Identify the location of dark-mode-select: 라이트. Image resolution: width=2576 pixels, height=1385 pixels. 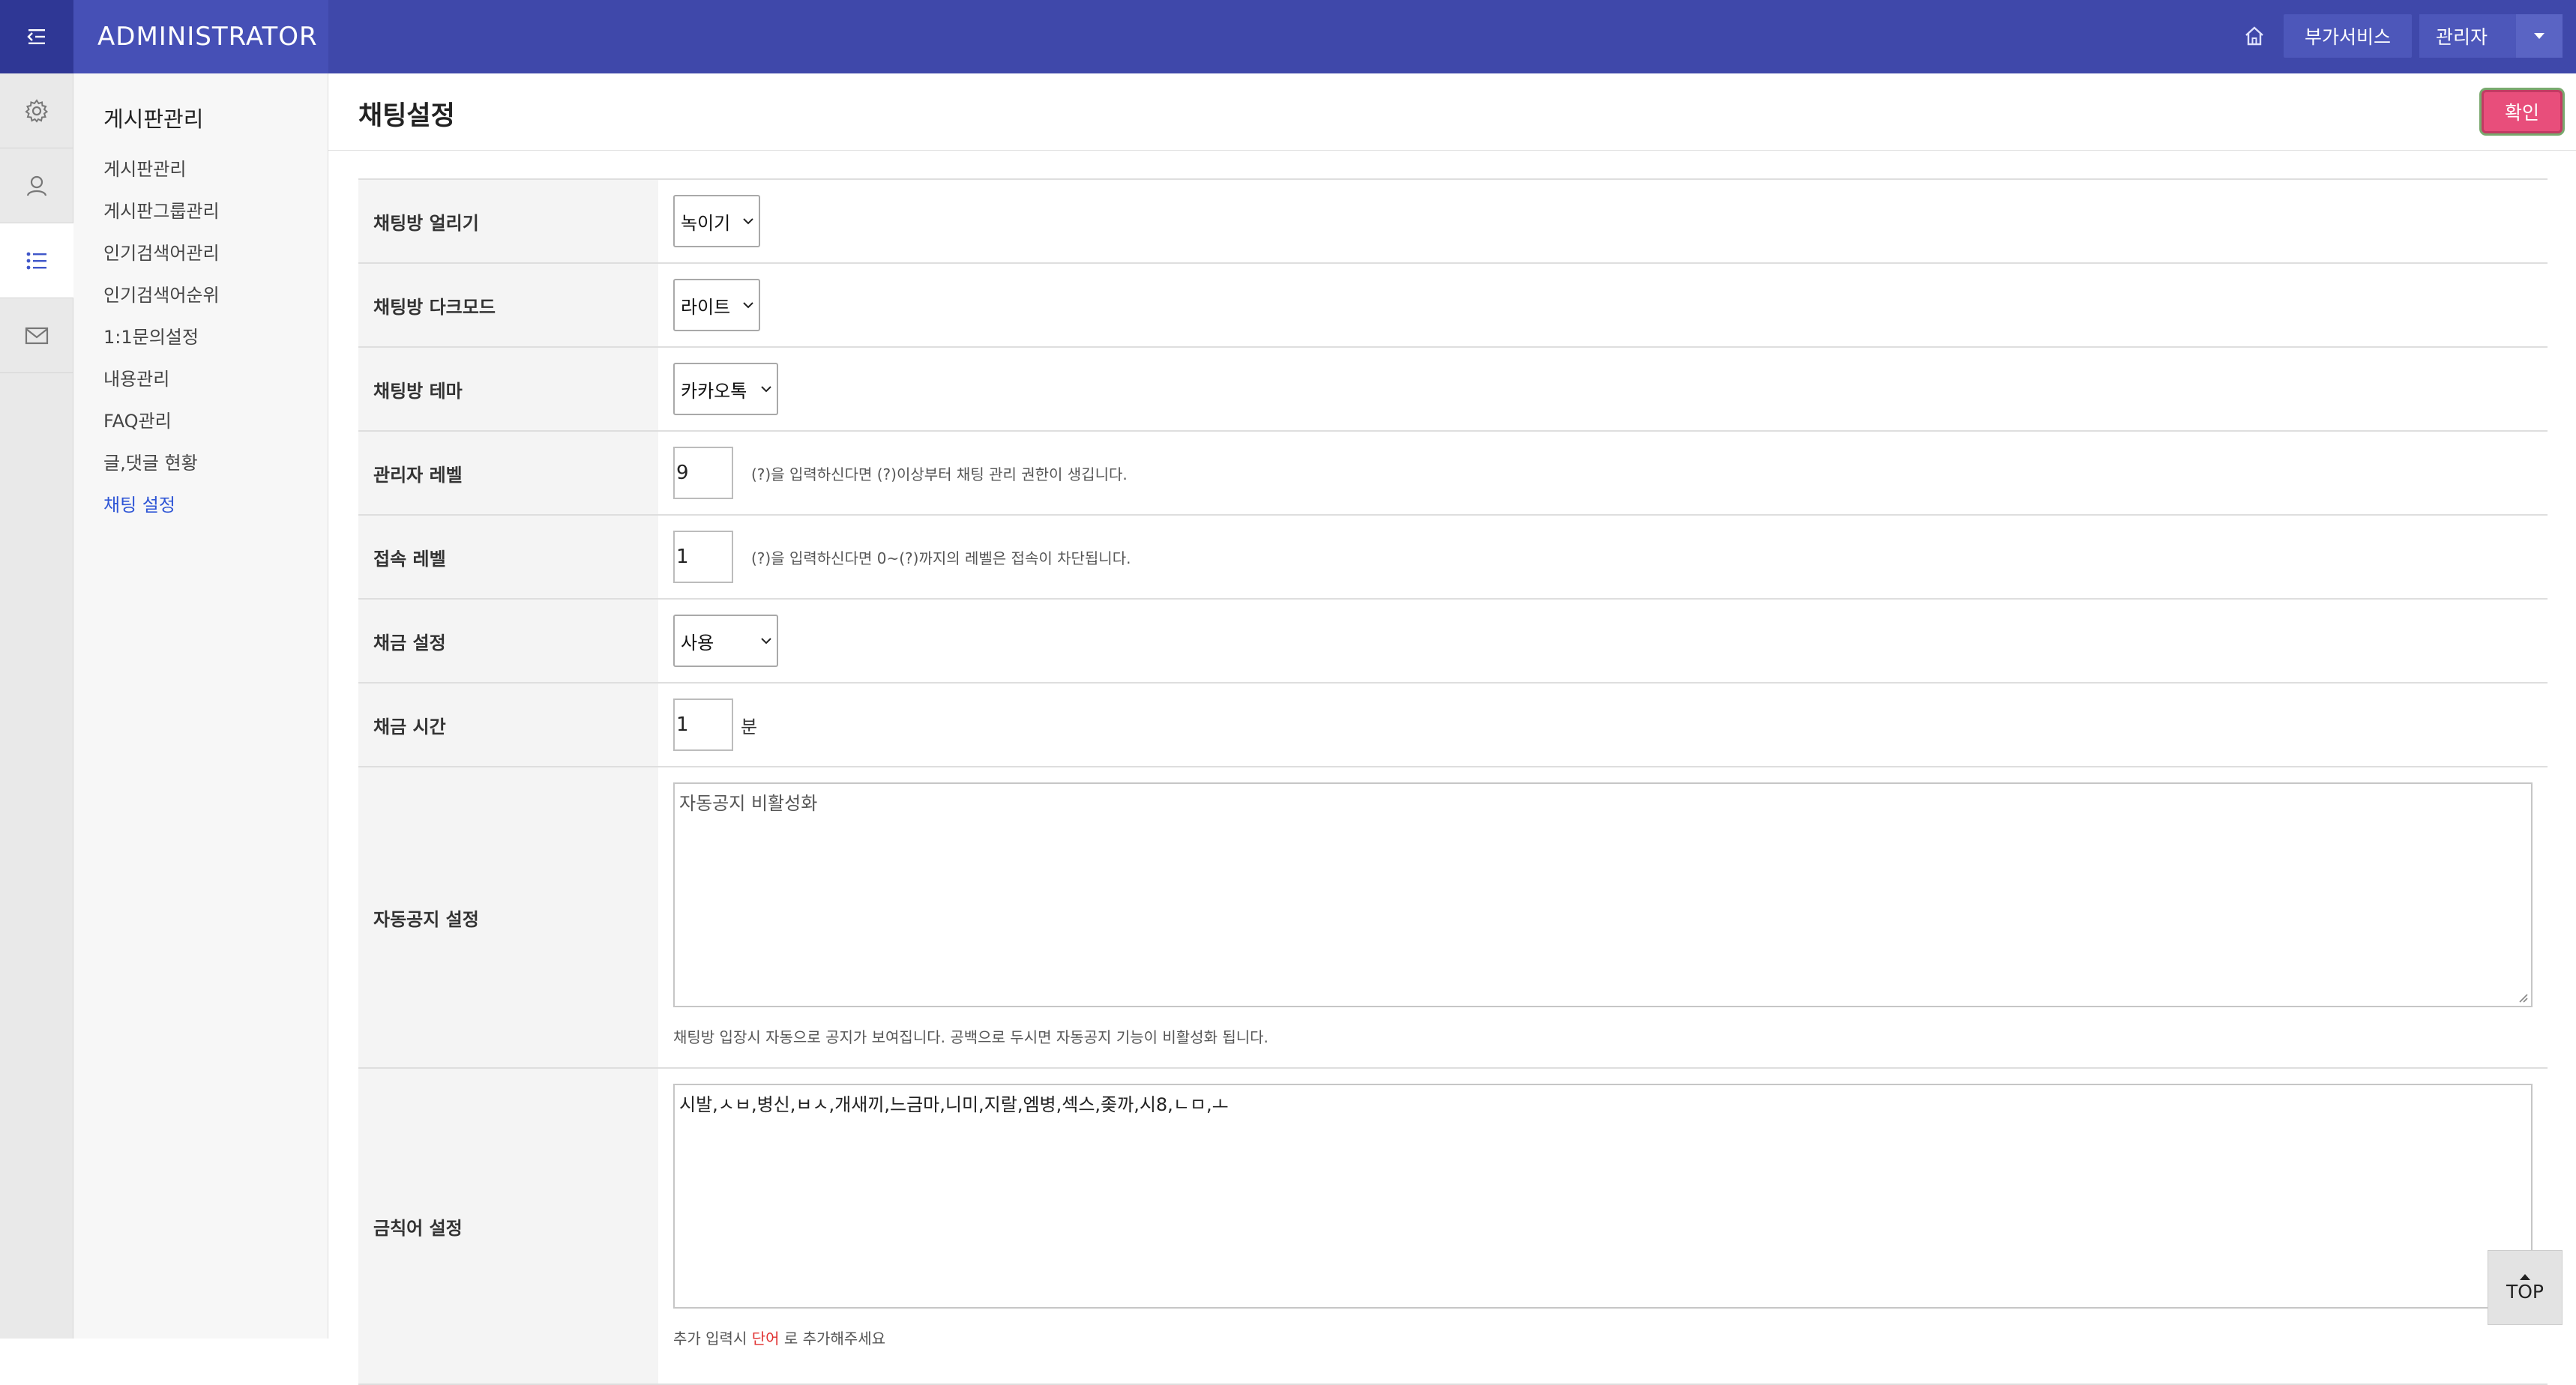
(716, 305).